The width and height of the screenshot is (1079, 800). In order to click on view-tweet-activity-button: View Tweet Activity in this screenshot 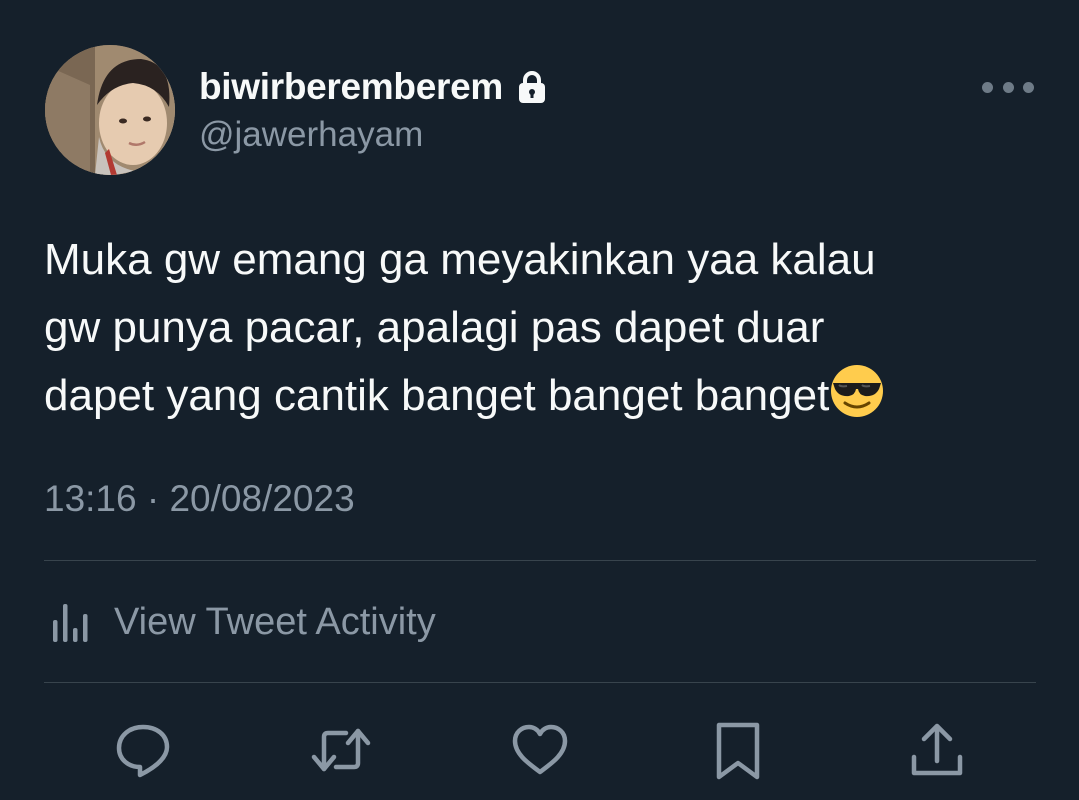, I will do `click(240, 622)`.